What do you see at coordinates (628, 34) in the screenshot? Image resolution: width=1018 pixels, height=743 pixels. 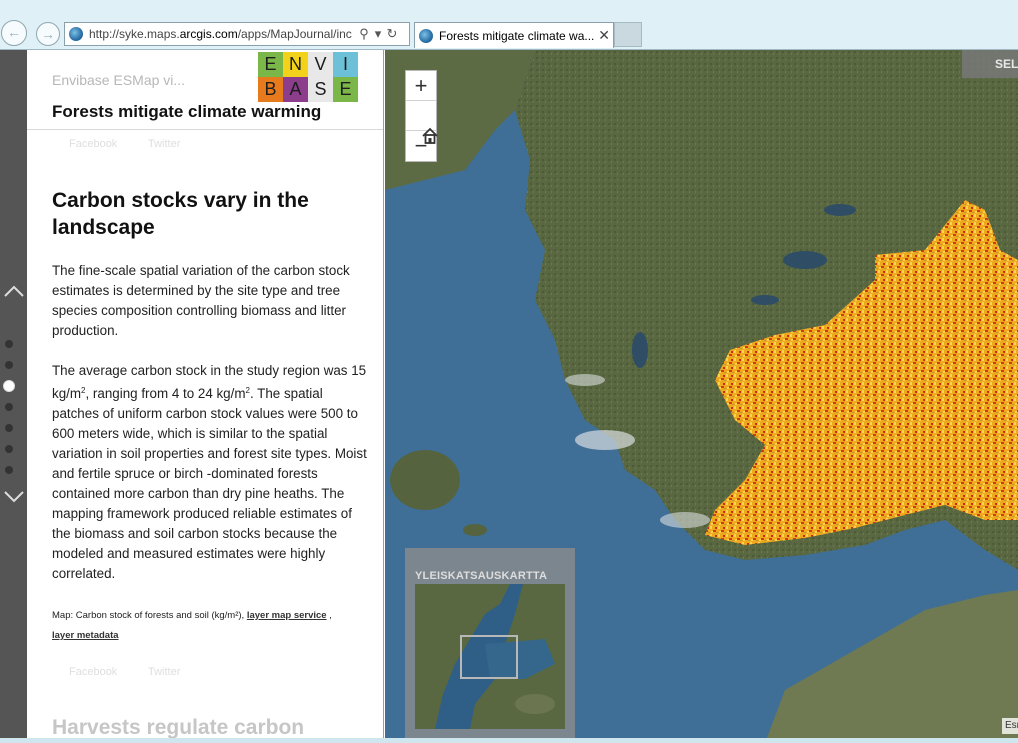 I see `new-tab-button` at bounding box center [628, 34].